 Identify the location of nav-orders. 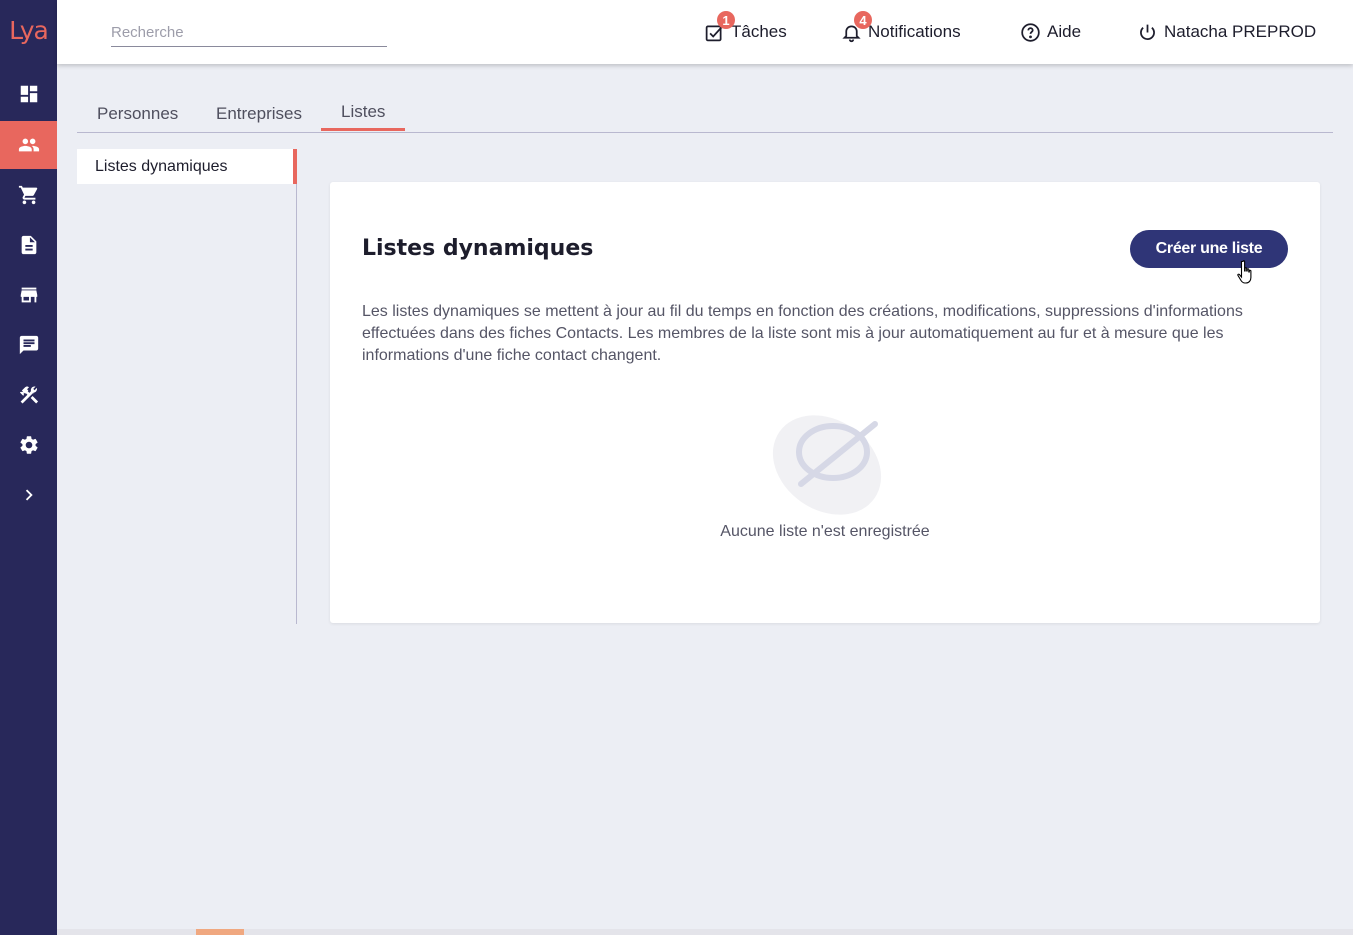
(28, 195).